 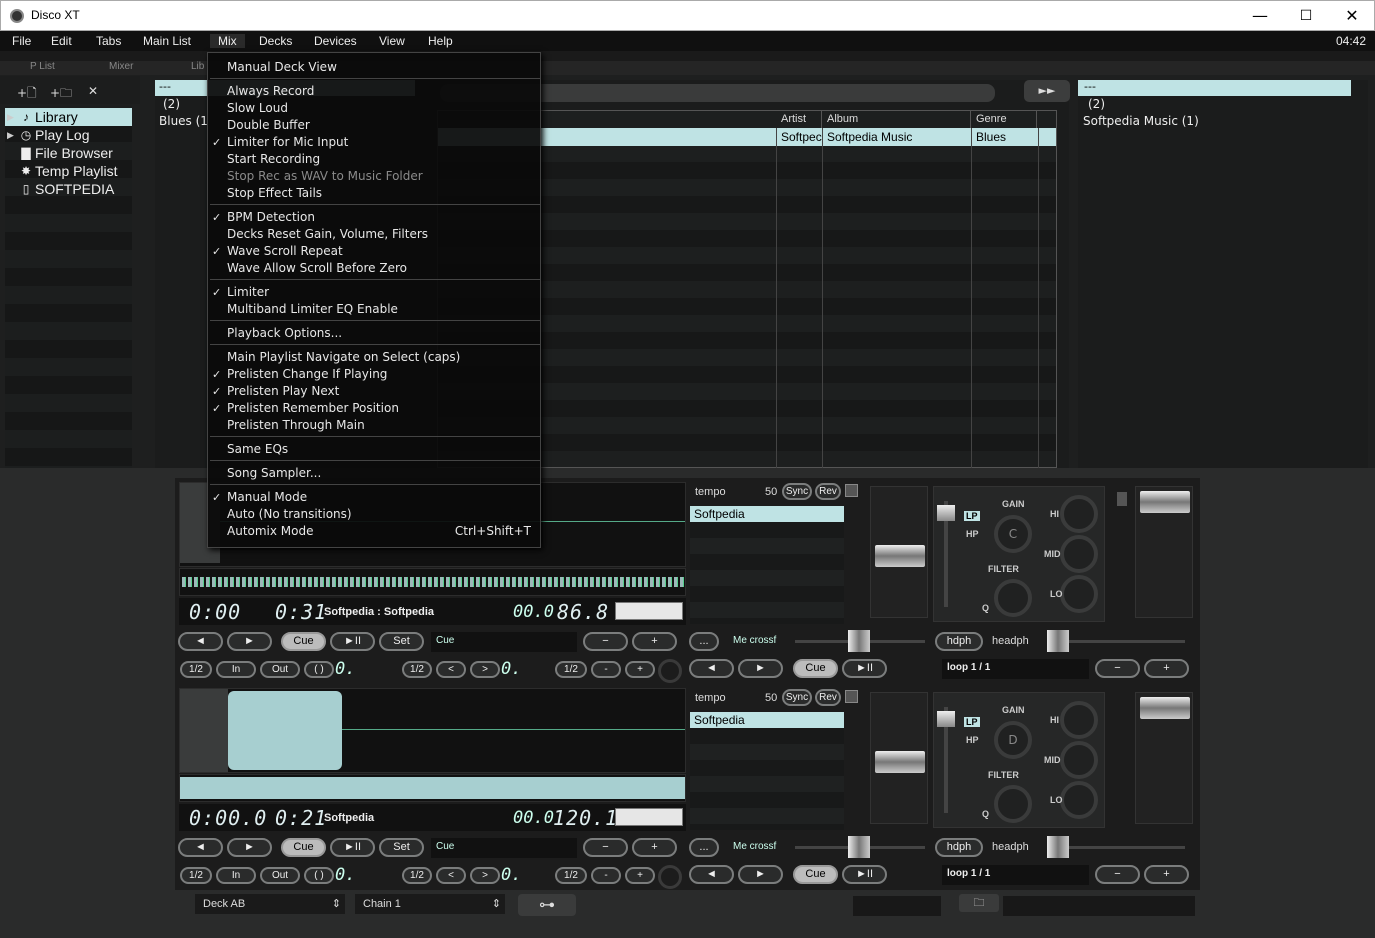 What do you see at coordinates (375, 268) in the screenshot?
I see `menu-item: Wave Allow Scroll Before Zero` at bounding box center [375, 268].